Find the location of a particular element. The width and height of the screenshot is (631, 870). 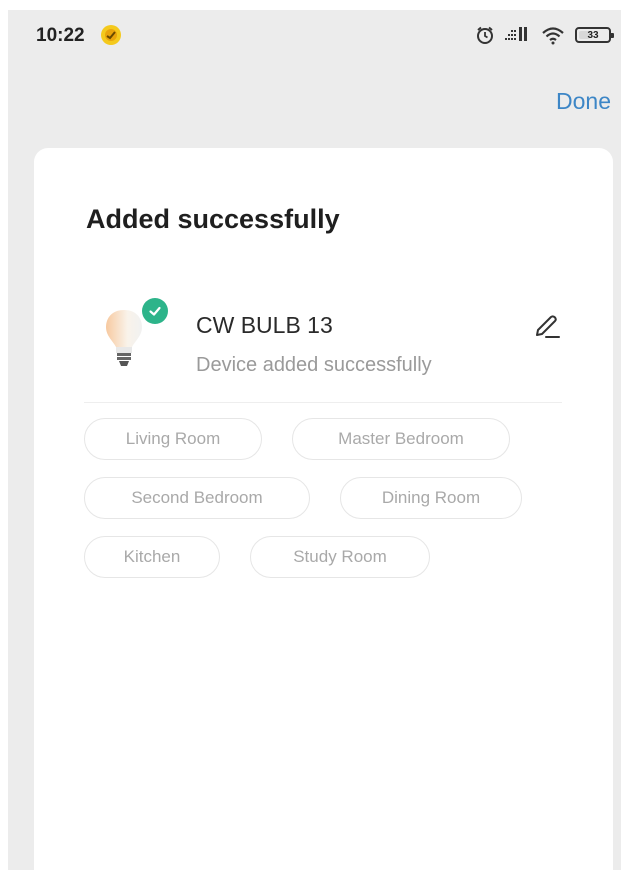

edit-icon is located at coordinates (547, 327).